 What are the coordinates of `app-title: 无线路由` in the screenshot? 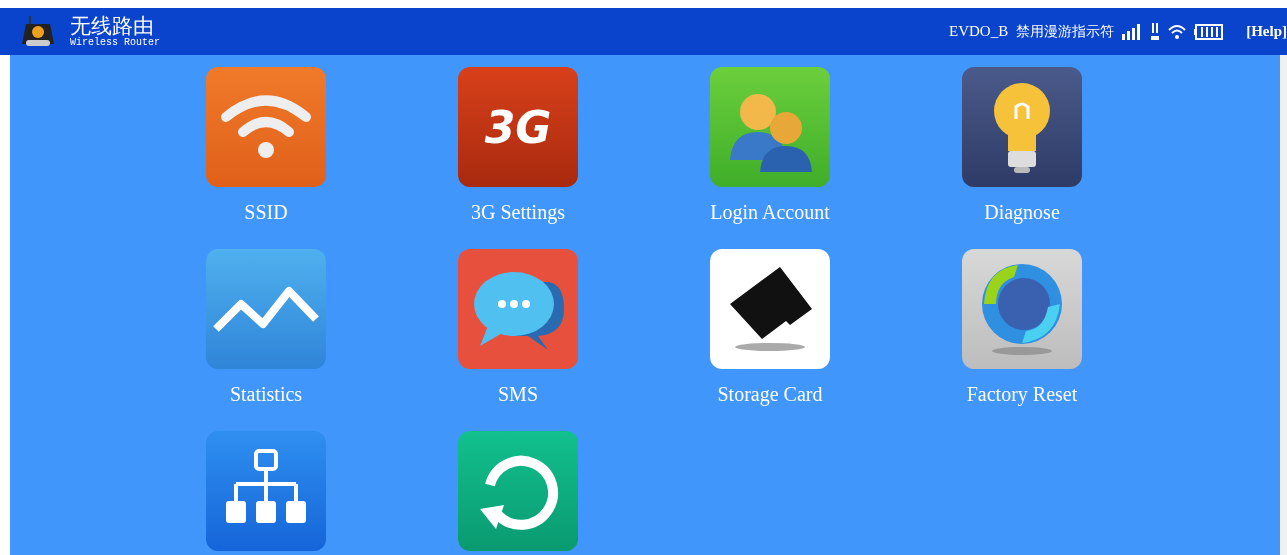 It's located at (112, 26).